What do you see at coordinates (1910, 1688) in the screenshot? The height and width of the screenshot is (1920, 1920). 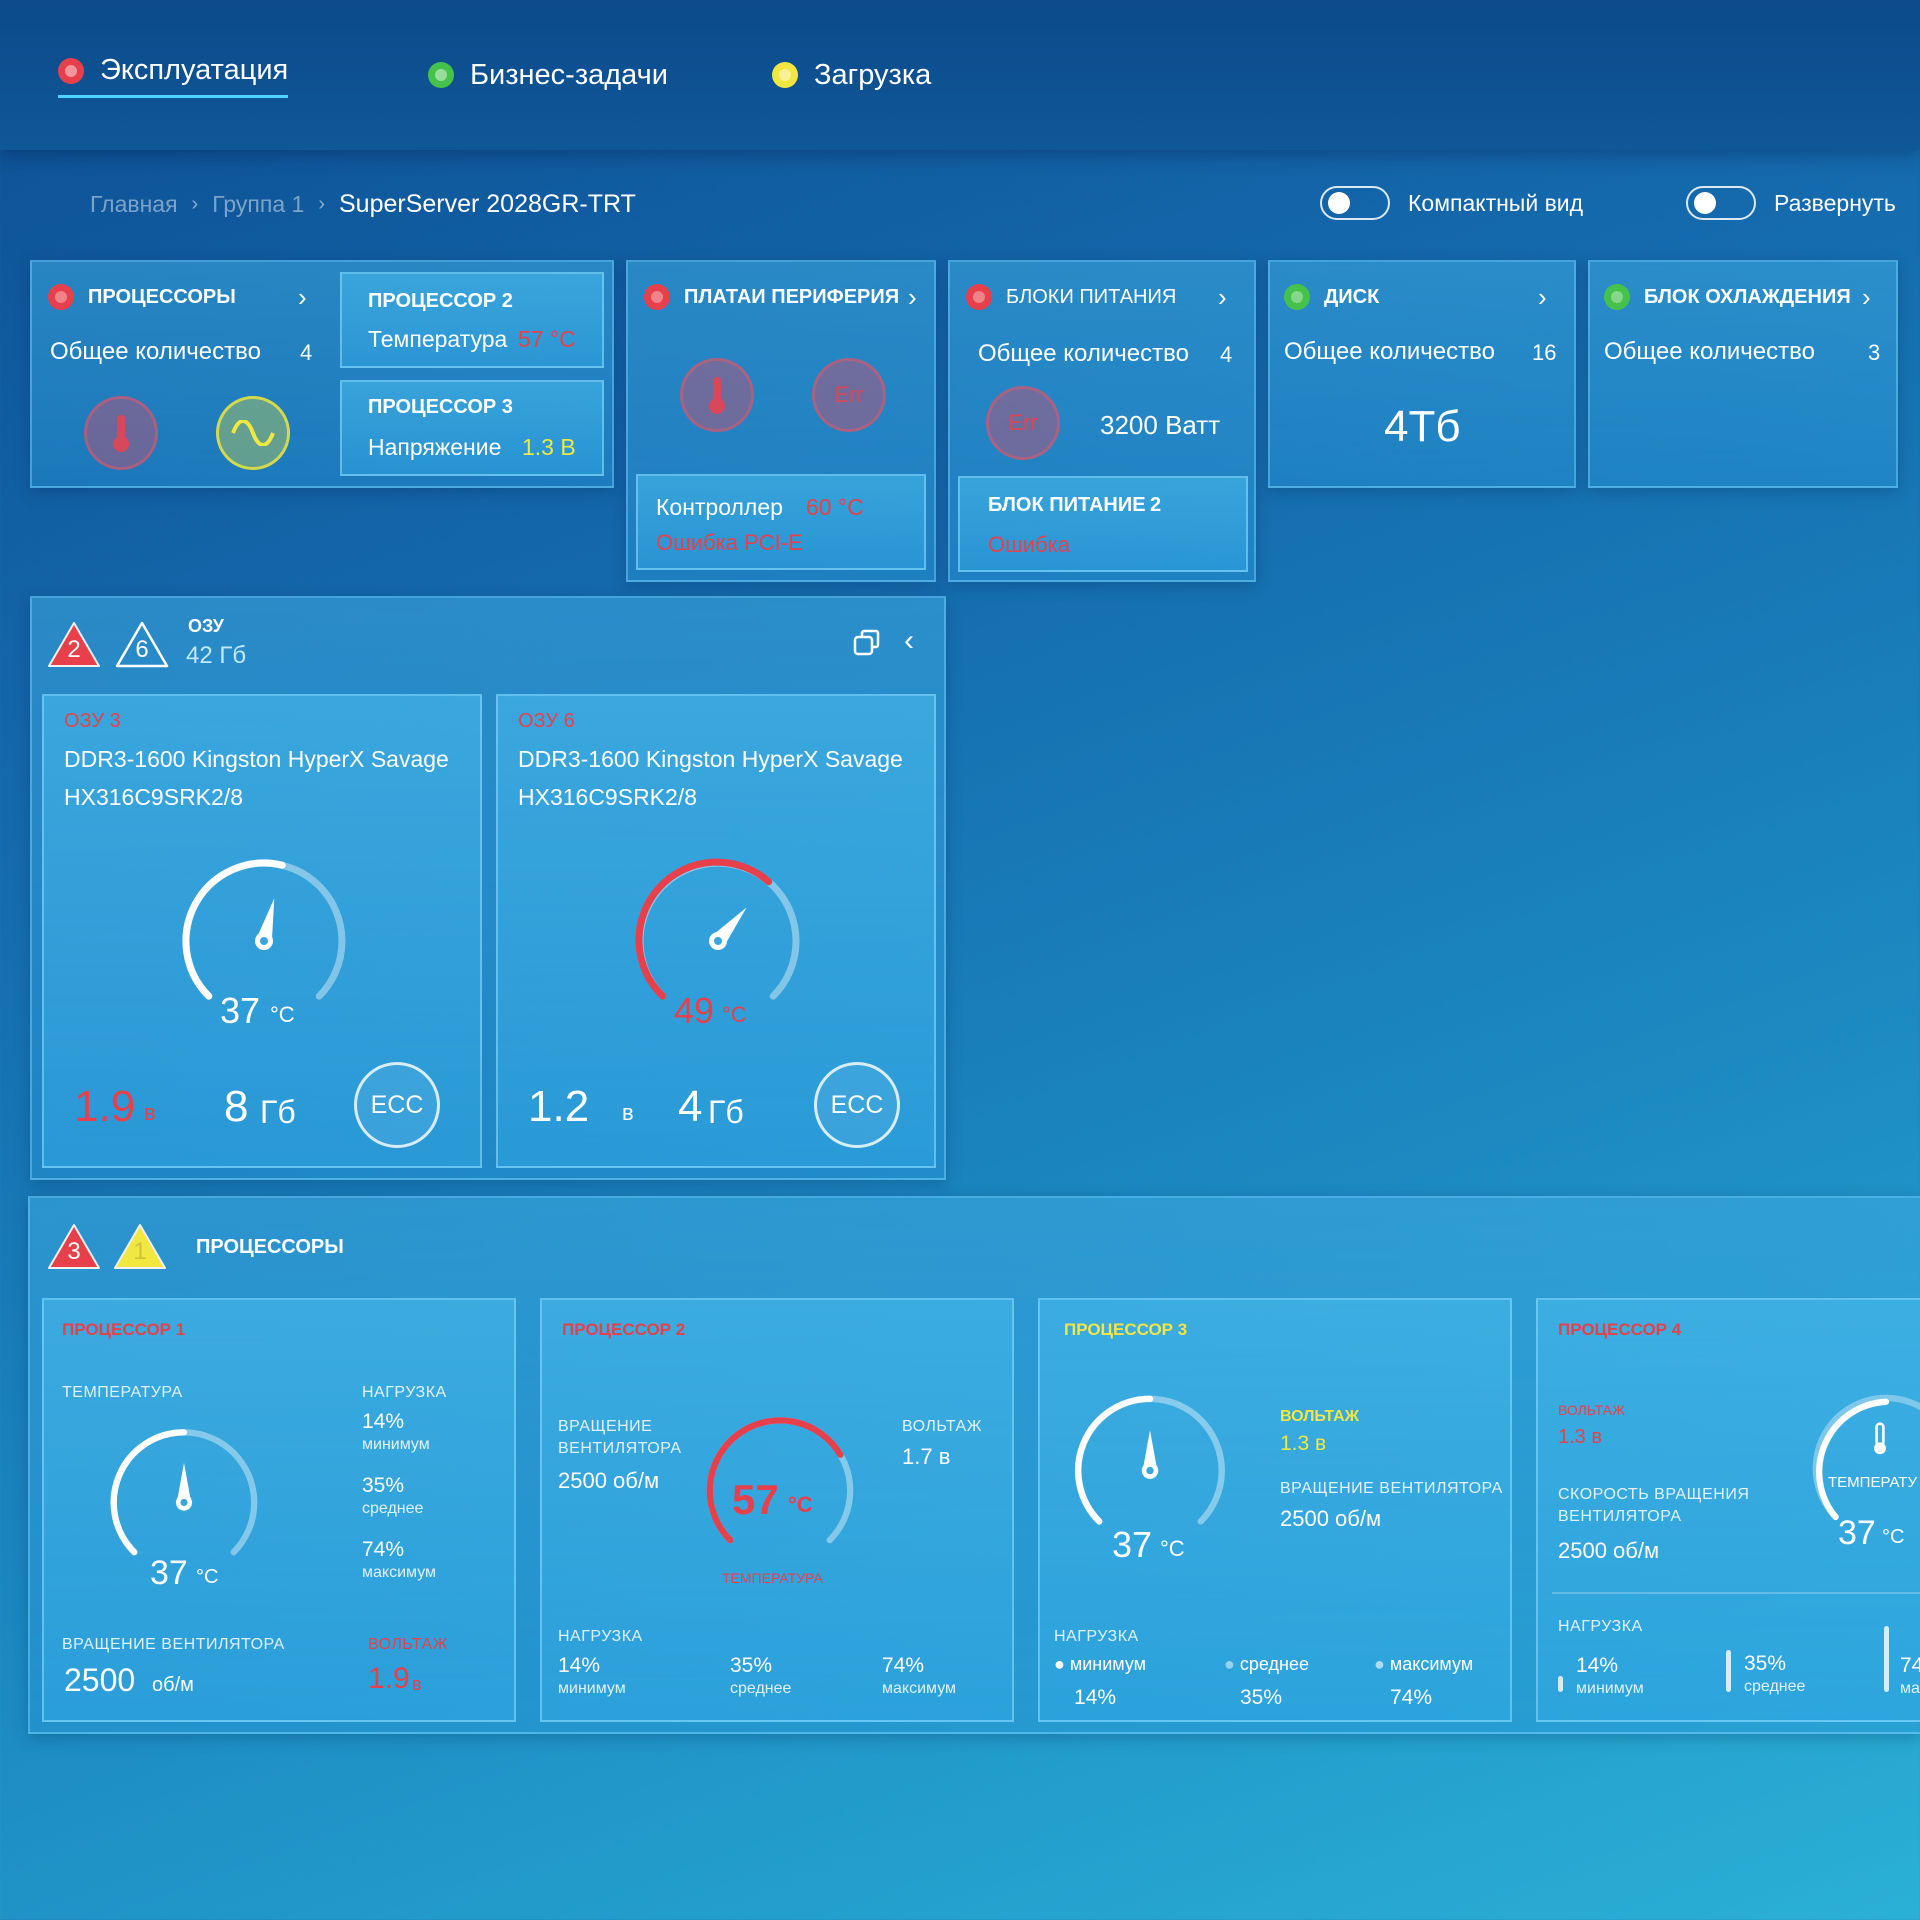 I see `load-max-label: ма` at bounding box center [1910, 1688].